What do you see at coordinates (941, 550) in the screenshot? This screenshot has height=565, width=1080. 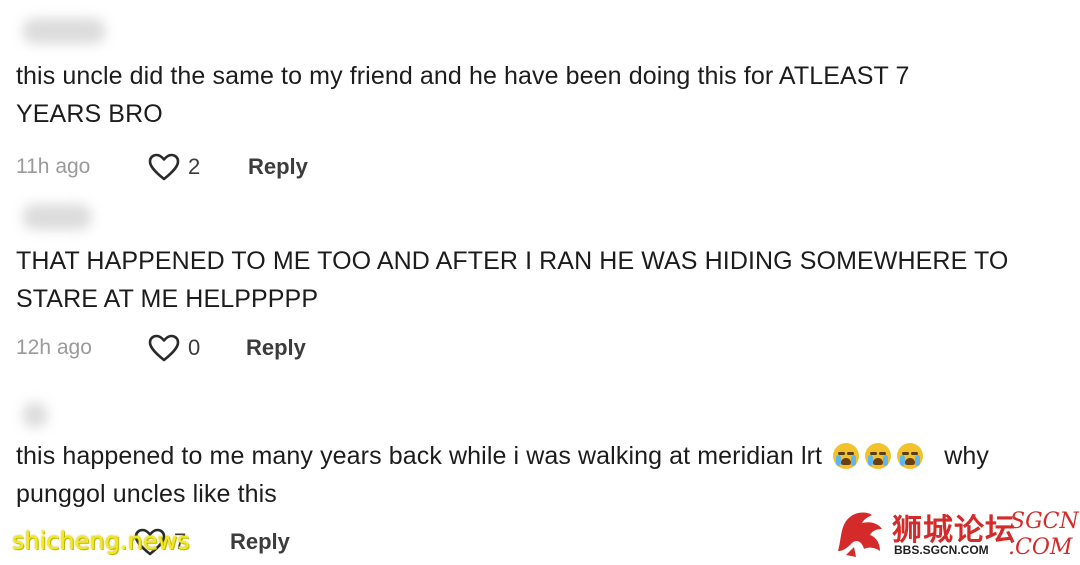 I see `brand-url: BBS.SGCN.COM` at bounding box center [941, 550].